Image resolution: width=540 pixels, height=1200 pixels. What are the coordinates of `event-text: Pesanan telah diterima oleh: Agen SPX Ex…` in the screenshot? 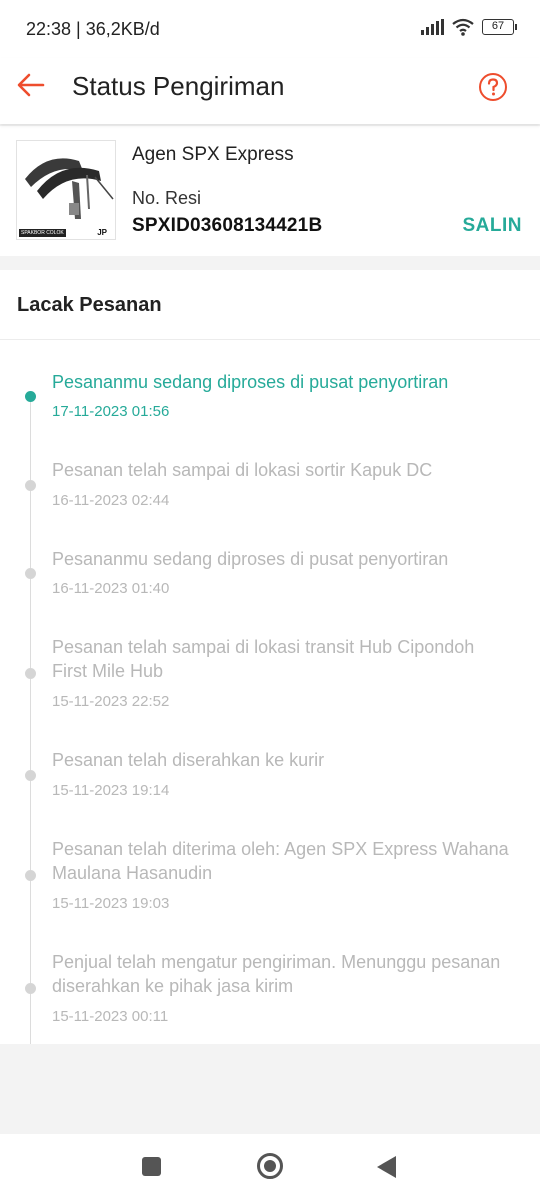 It's located at (280, 861).